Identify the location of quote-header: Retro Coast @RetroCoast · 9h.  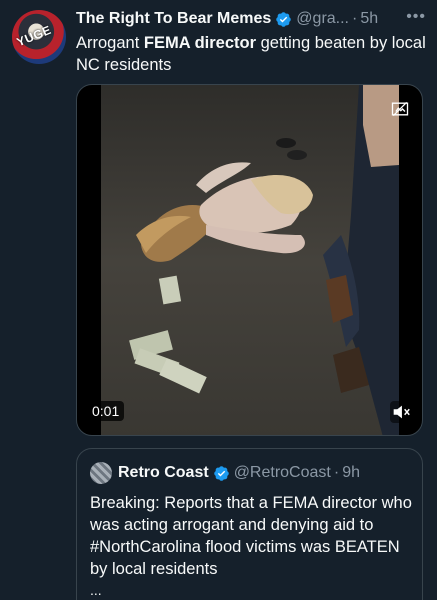
(239, 473).